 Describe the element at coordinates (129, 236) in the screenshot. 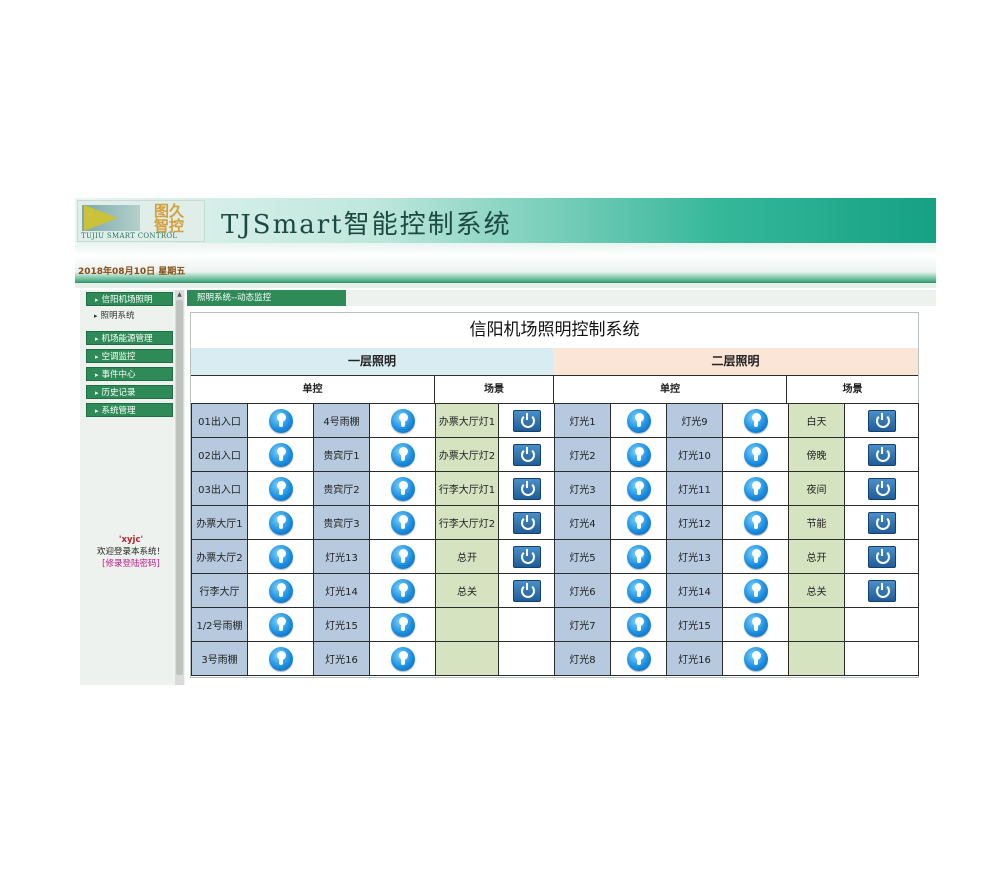

I see `logo-text-en: TUJIU SMART CONTROL` at that location.